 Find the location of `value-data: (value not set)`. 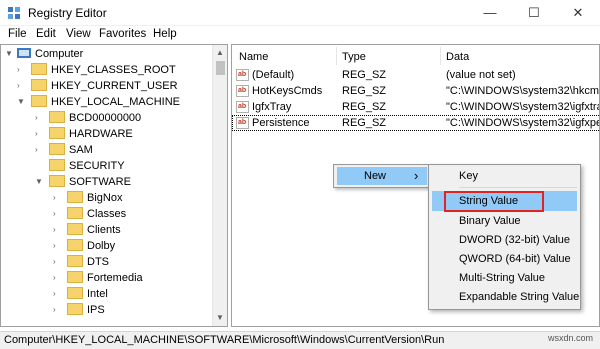

value-data: (value not set) is located at coordinates (481, 75).